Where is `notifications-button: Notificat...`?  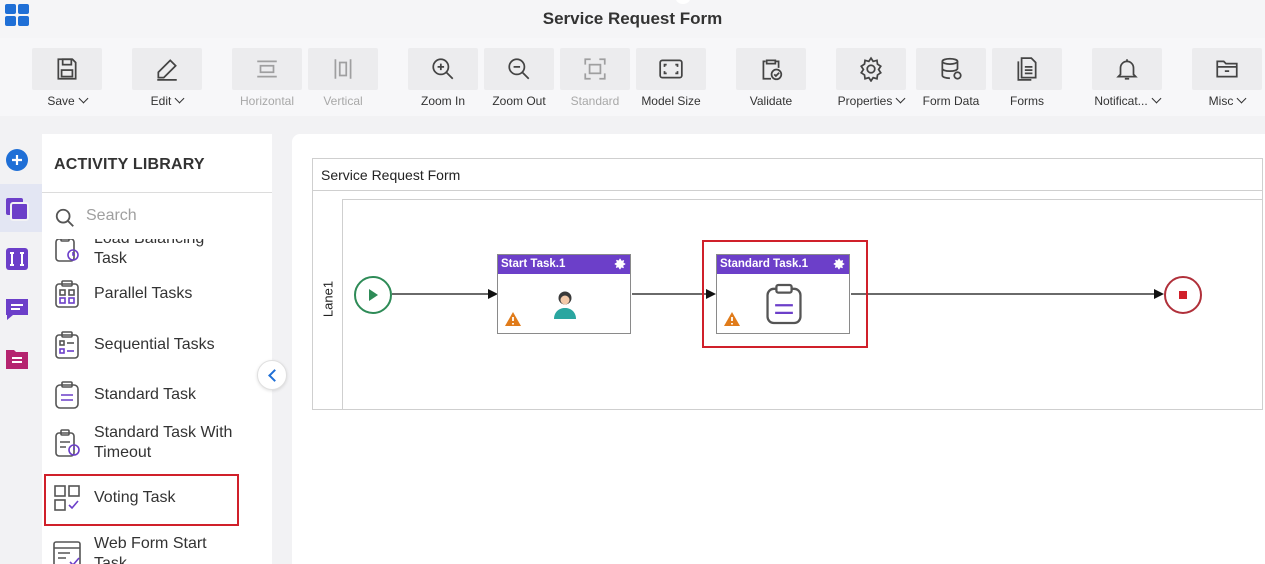 notifications-button: Notificat... is located at coordinates (1127, 80).